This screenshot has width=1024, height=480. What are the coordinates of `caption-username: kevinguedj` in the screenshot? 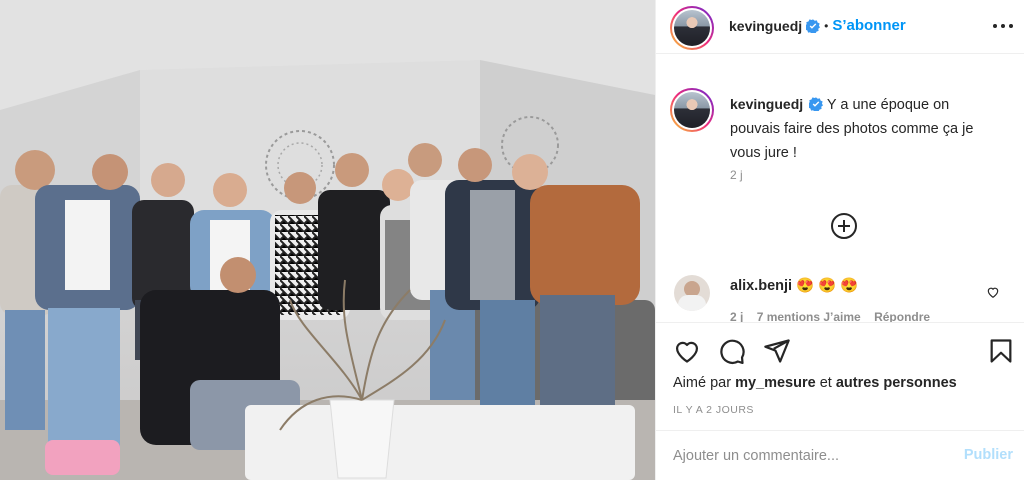 It's located at (766, 104).